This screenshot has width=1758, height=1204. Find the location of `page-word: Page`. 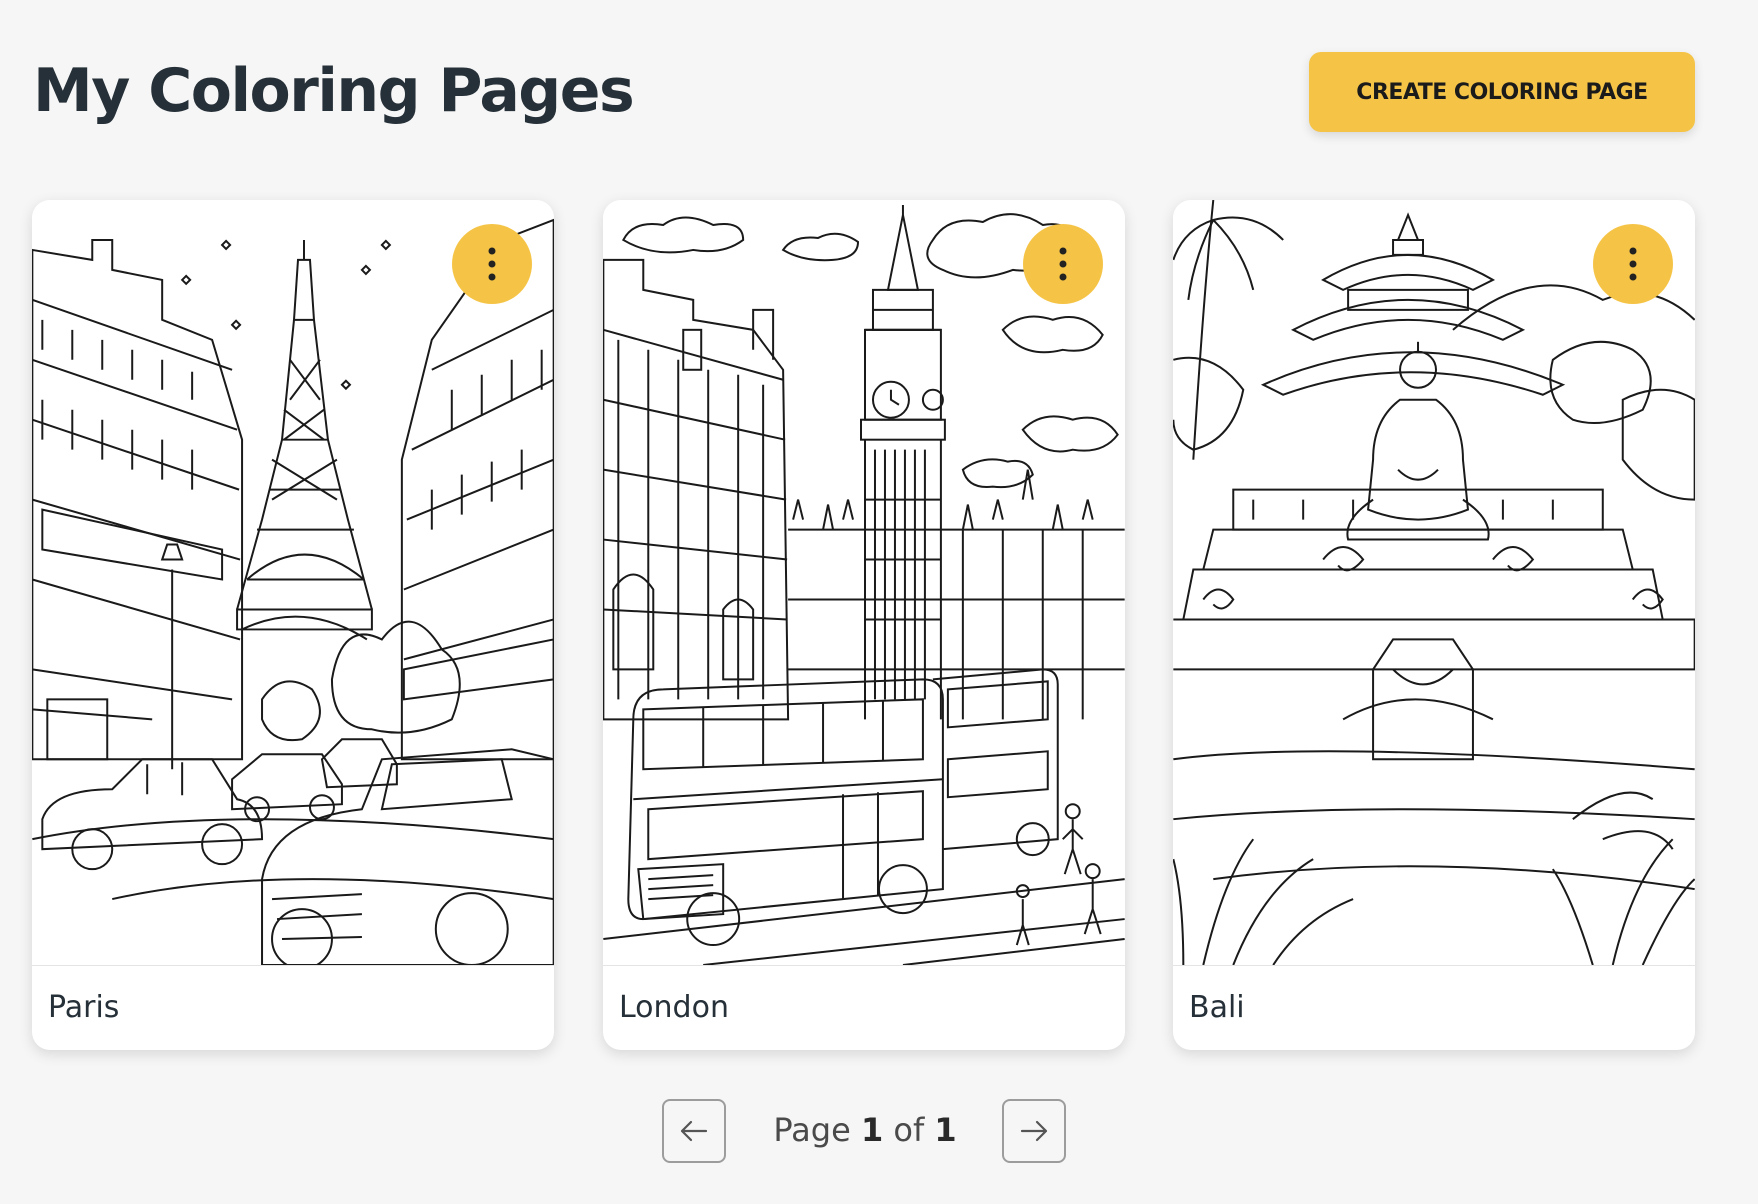

page-word: Page is located at coordinates (812, 1130).